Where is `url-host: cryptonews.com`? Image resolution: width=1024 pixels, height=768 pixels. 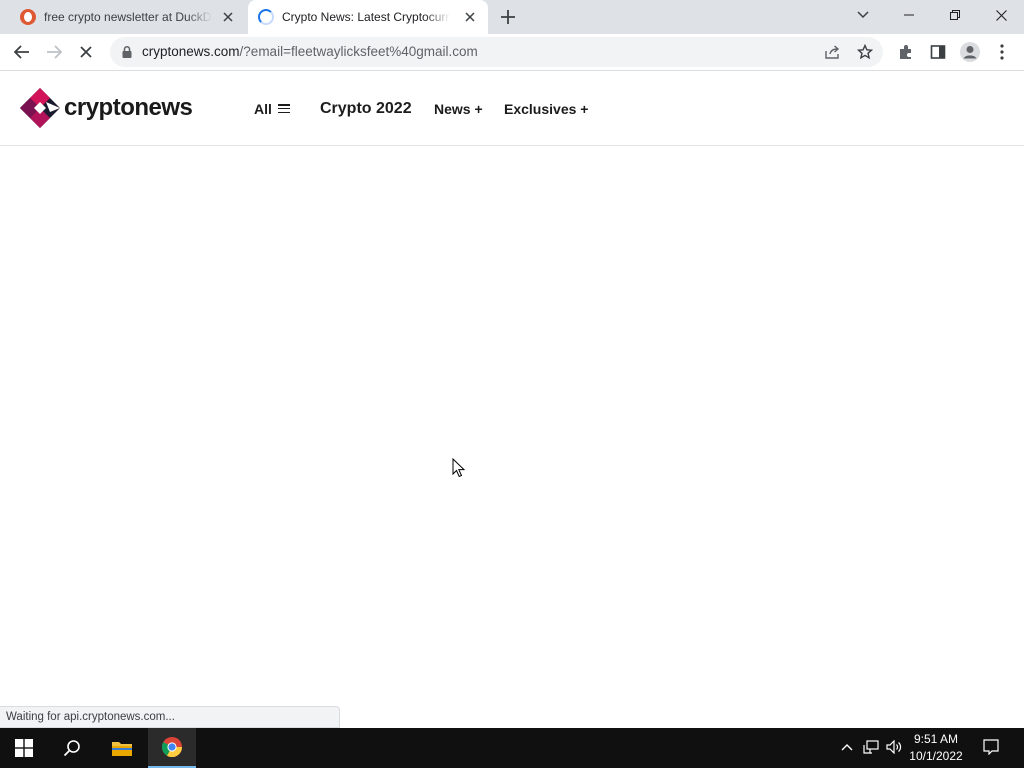
url-host: cryptonews.com is located at coordinates (191, 51).